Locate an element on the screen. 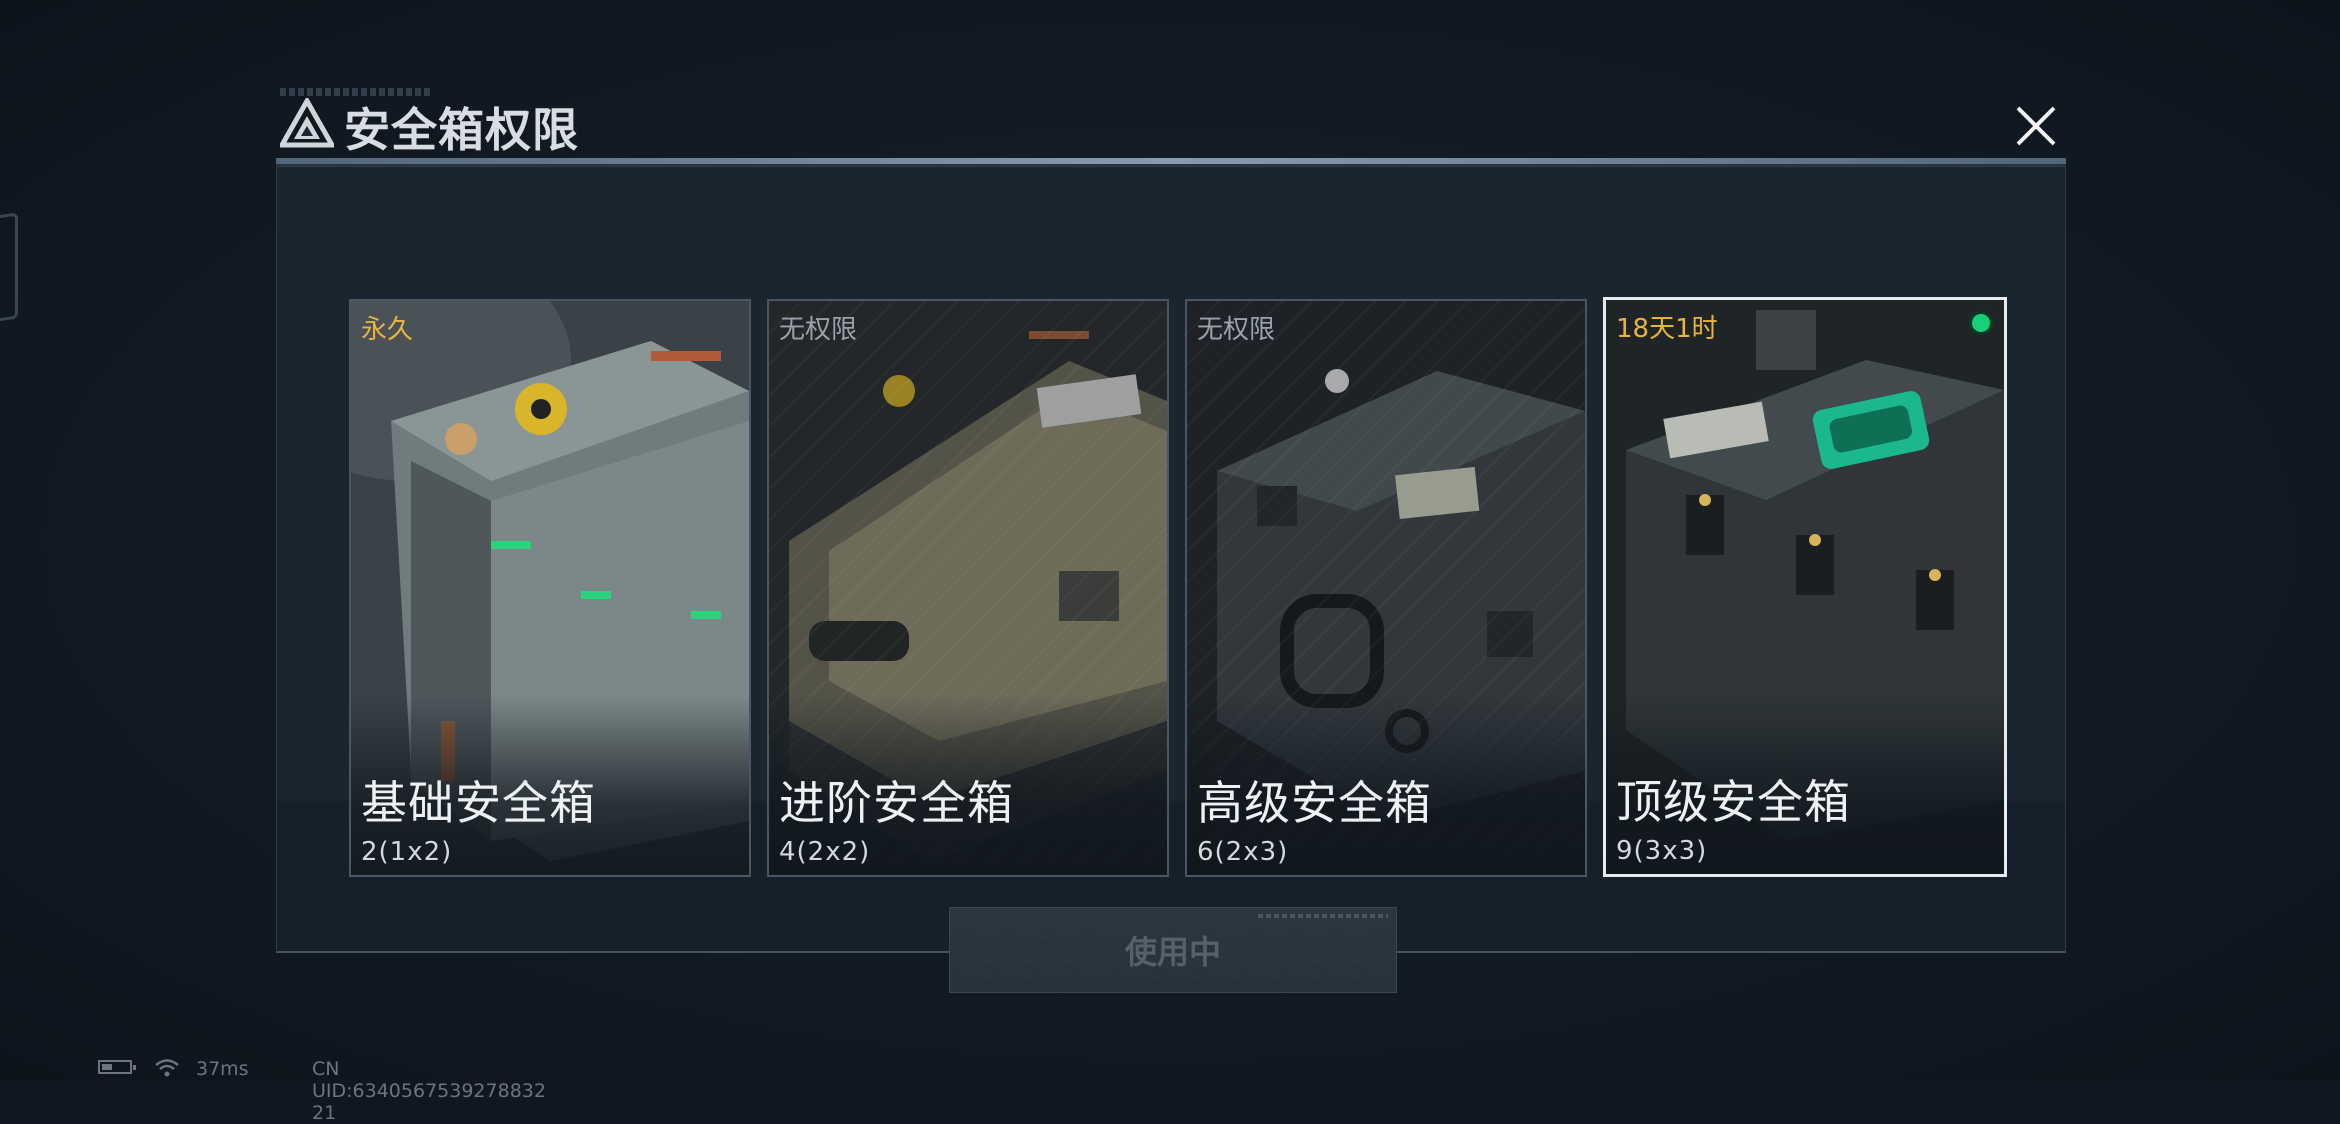 The image size is (2340, 1124). close-icon is located at coordinates (2036, 126).